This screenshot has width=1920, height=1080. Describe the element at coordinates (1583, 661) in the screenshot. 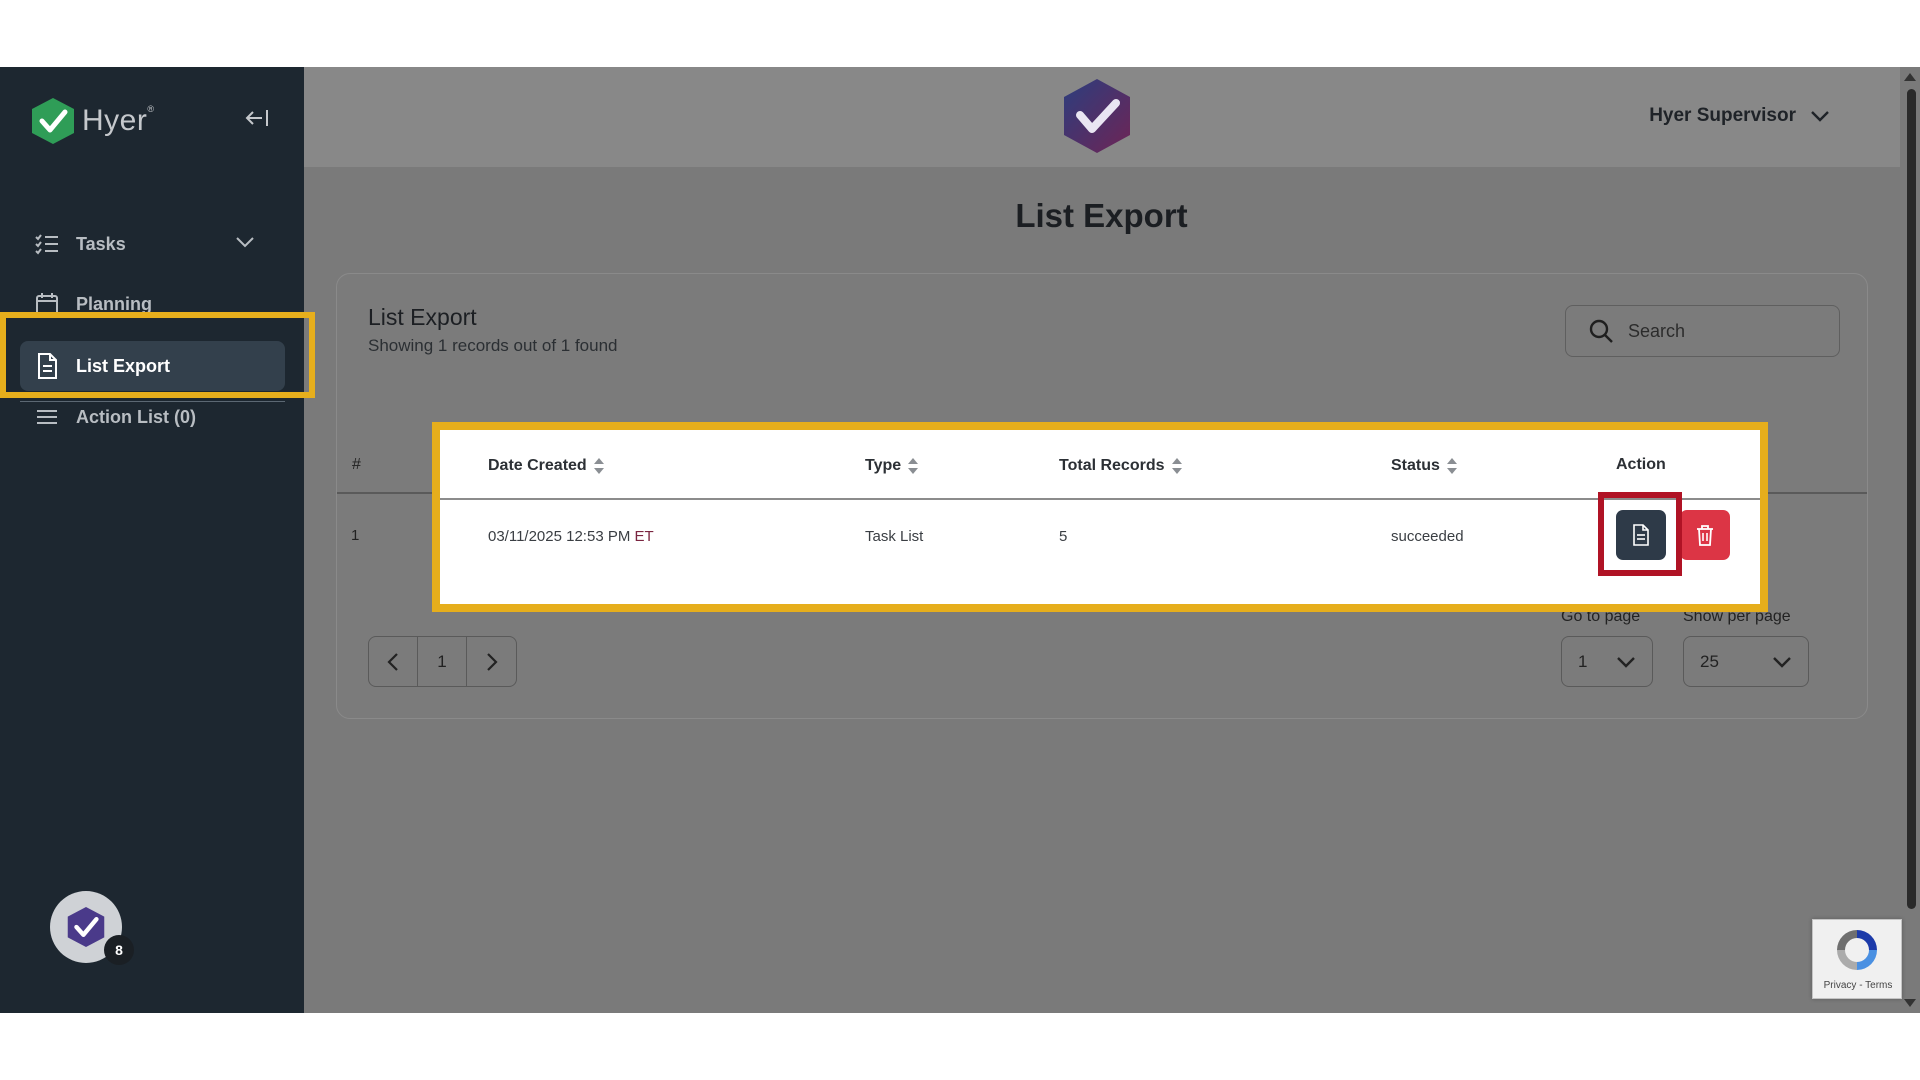

I see `go-to-page-value: 1` at that location.